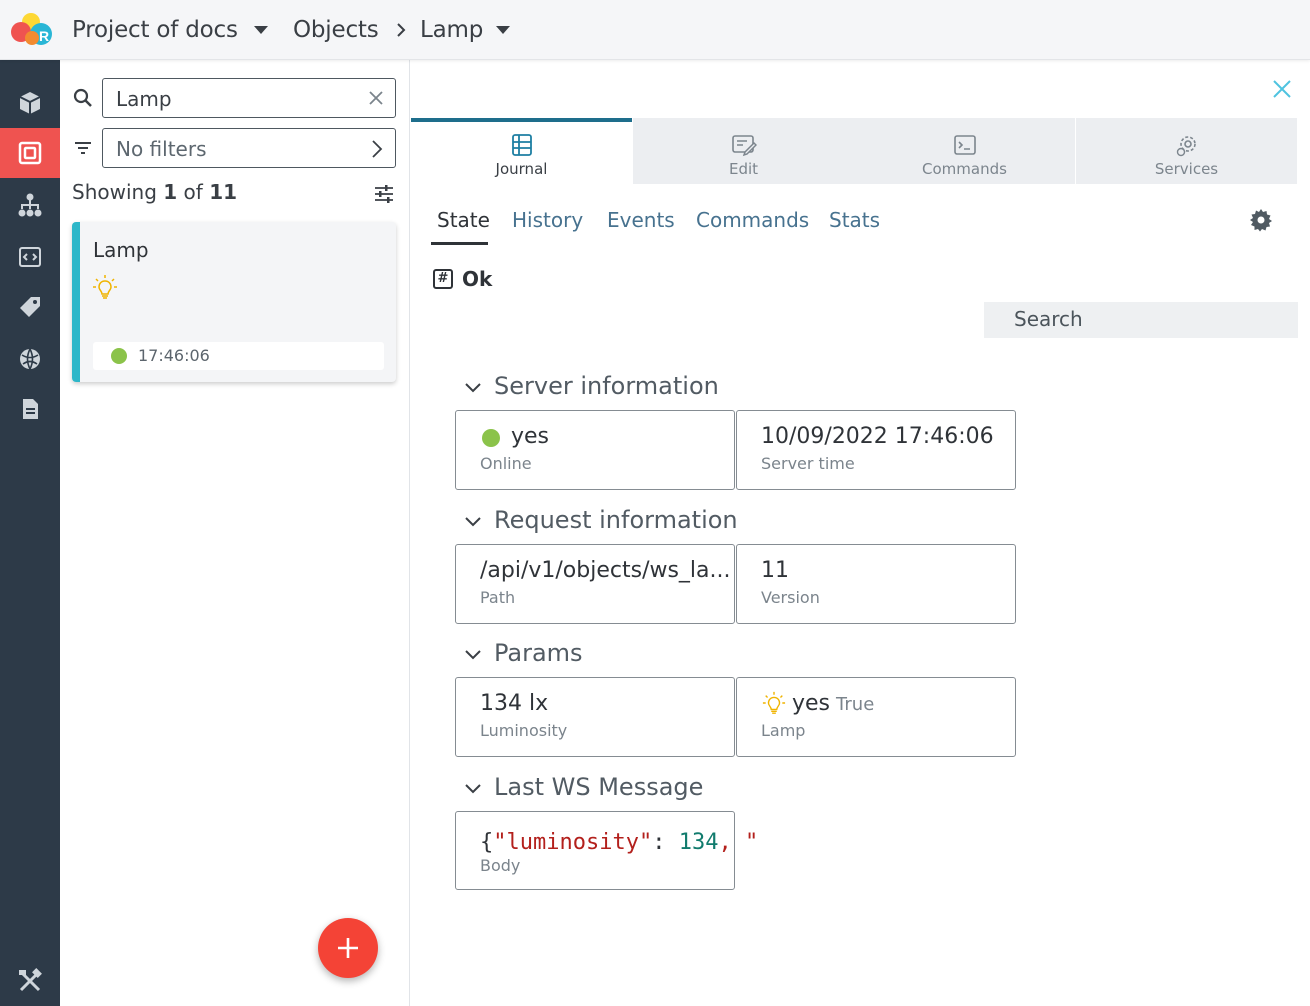 This screenshot has width=1310, height=1006. What do you see at coordinates (616, 520) in the screenshot?
I see `section-request-information: Request information` at bounding box center [616, 520].